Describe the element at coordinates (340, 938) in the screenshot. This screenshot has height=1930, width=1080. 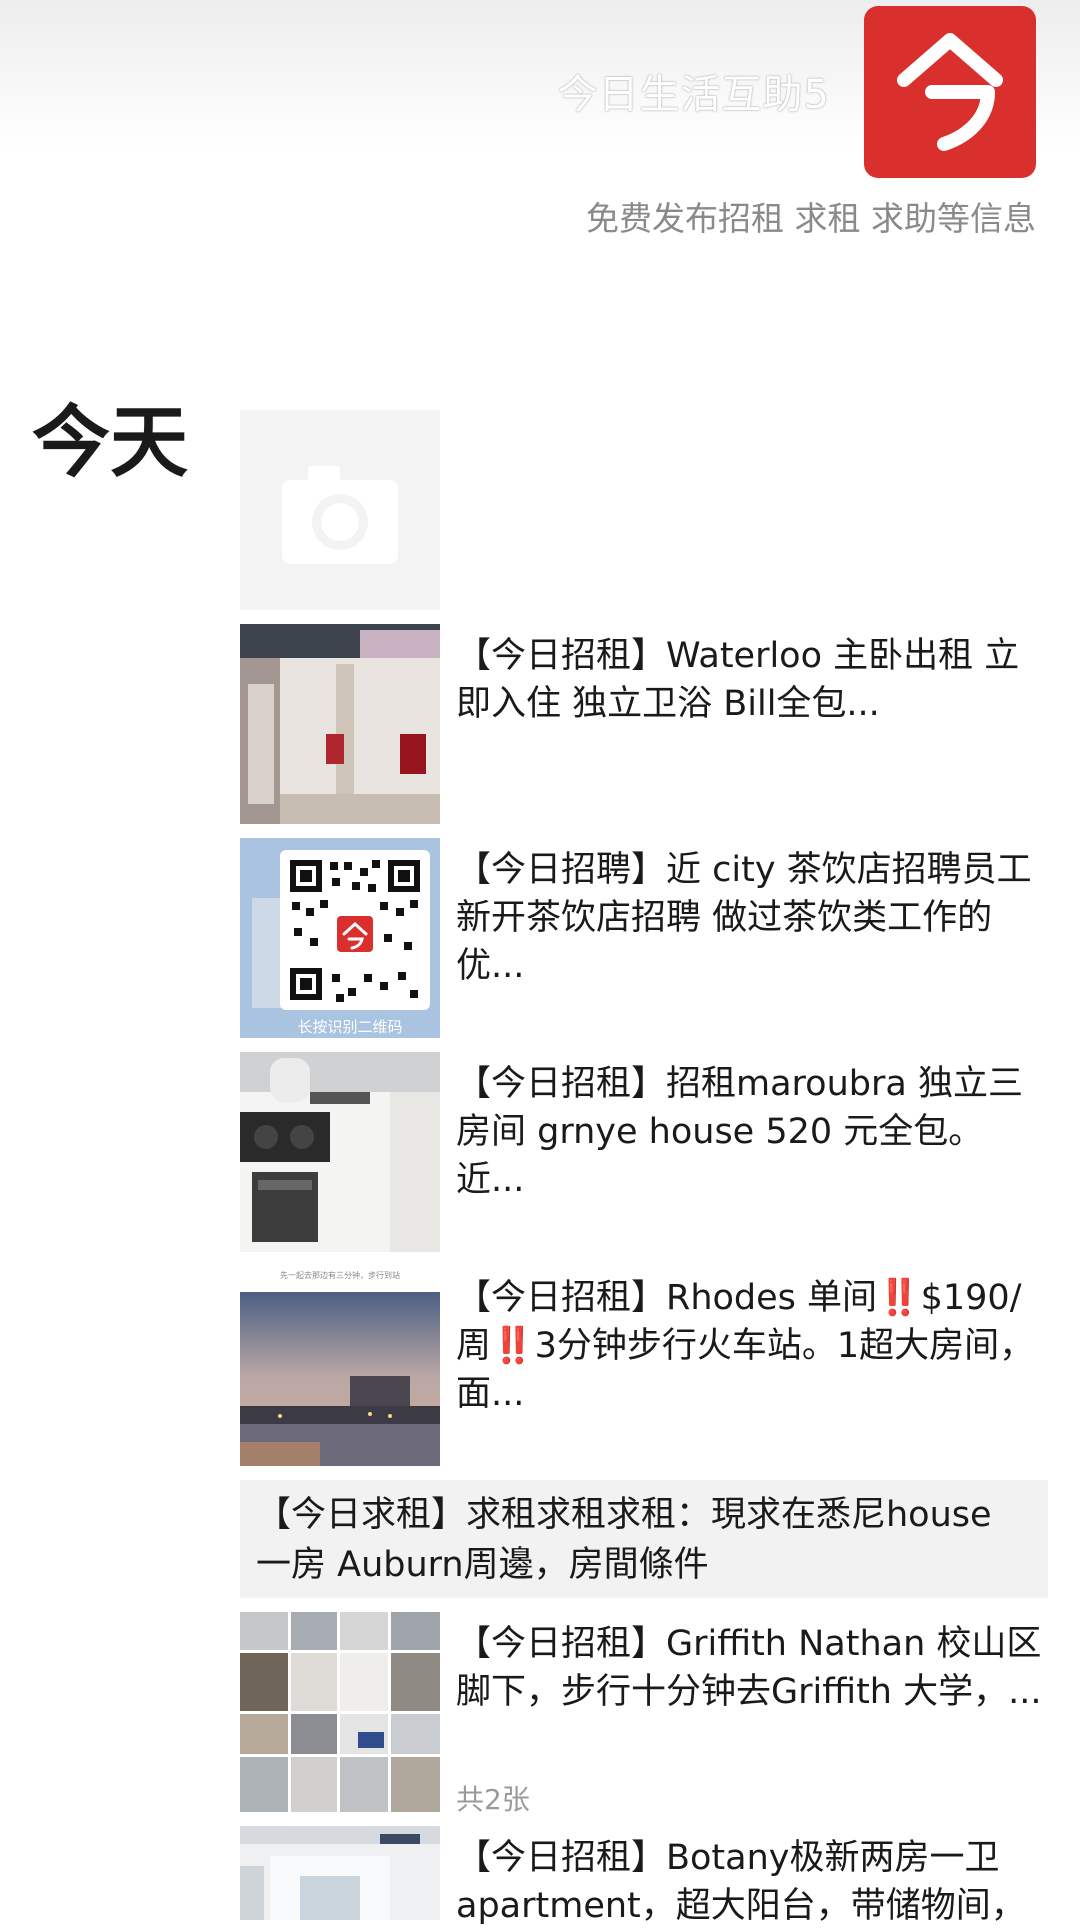
I see `qr-code-thumbnail: 长按识别二维码` at that location.